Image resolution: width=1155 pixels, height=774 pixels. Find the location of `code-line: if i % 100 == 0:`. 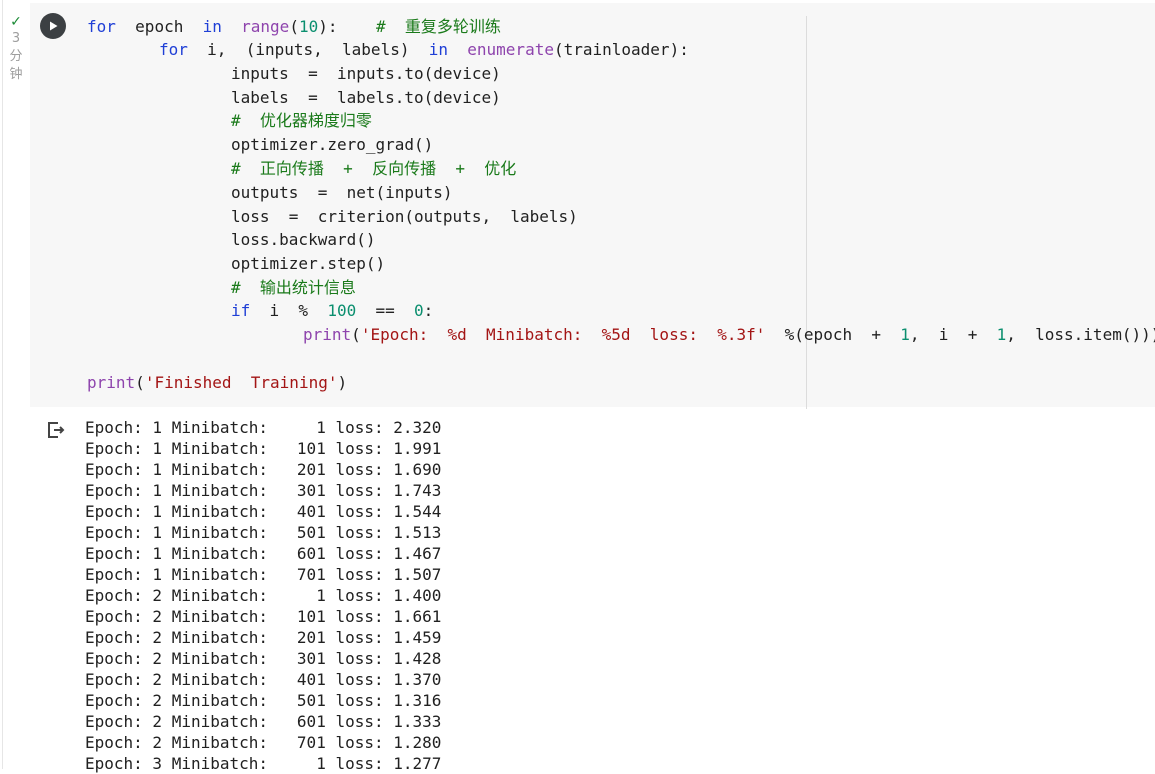

code-line: if i % 100 == 0: is located at coordinates (332, 311).